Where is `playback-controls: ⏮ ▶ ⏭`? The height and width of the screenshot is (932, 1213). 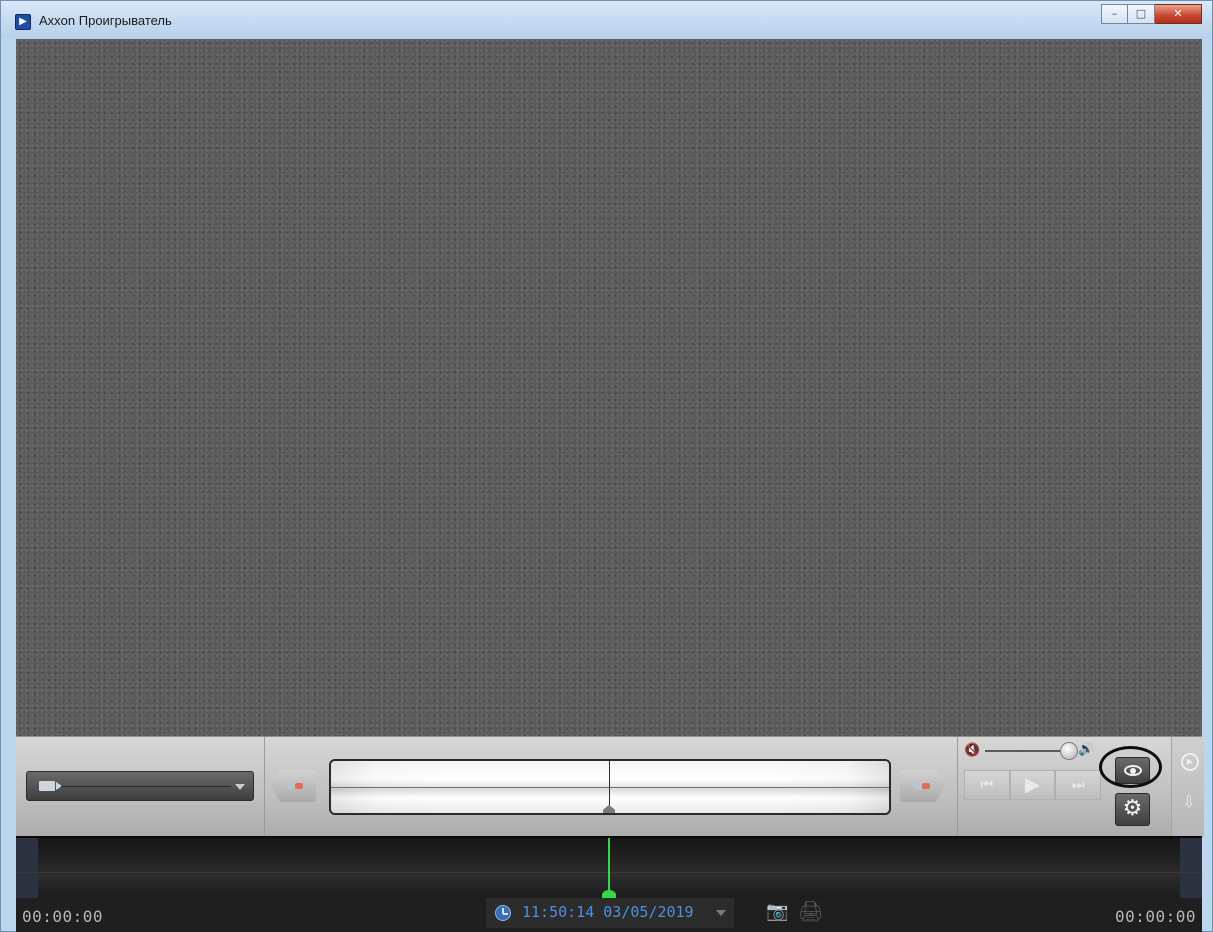
playback-controls: ⏮ ▶ ⏭ is located at coordinates (1033, 785).